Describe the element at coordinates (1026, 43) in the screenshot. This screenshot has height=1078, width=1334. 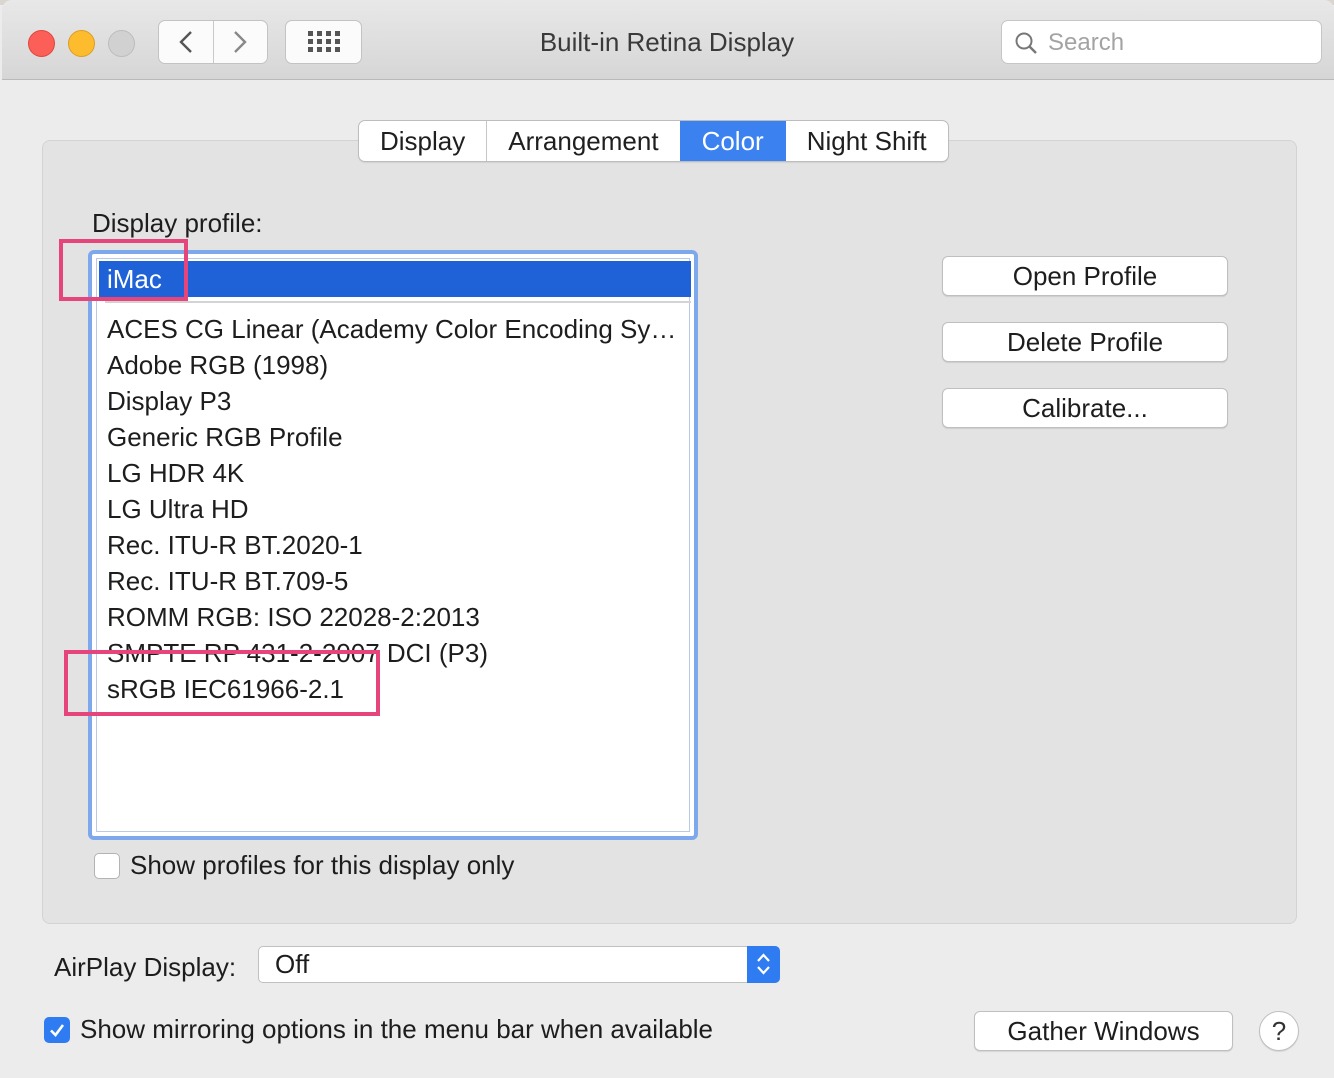
I see `magnifier-icon` at that location.